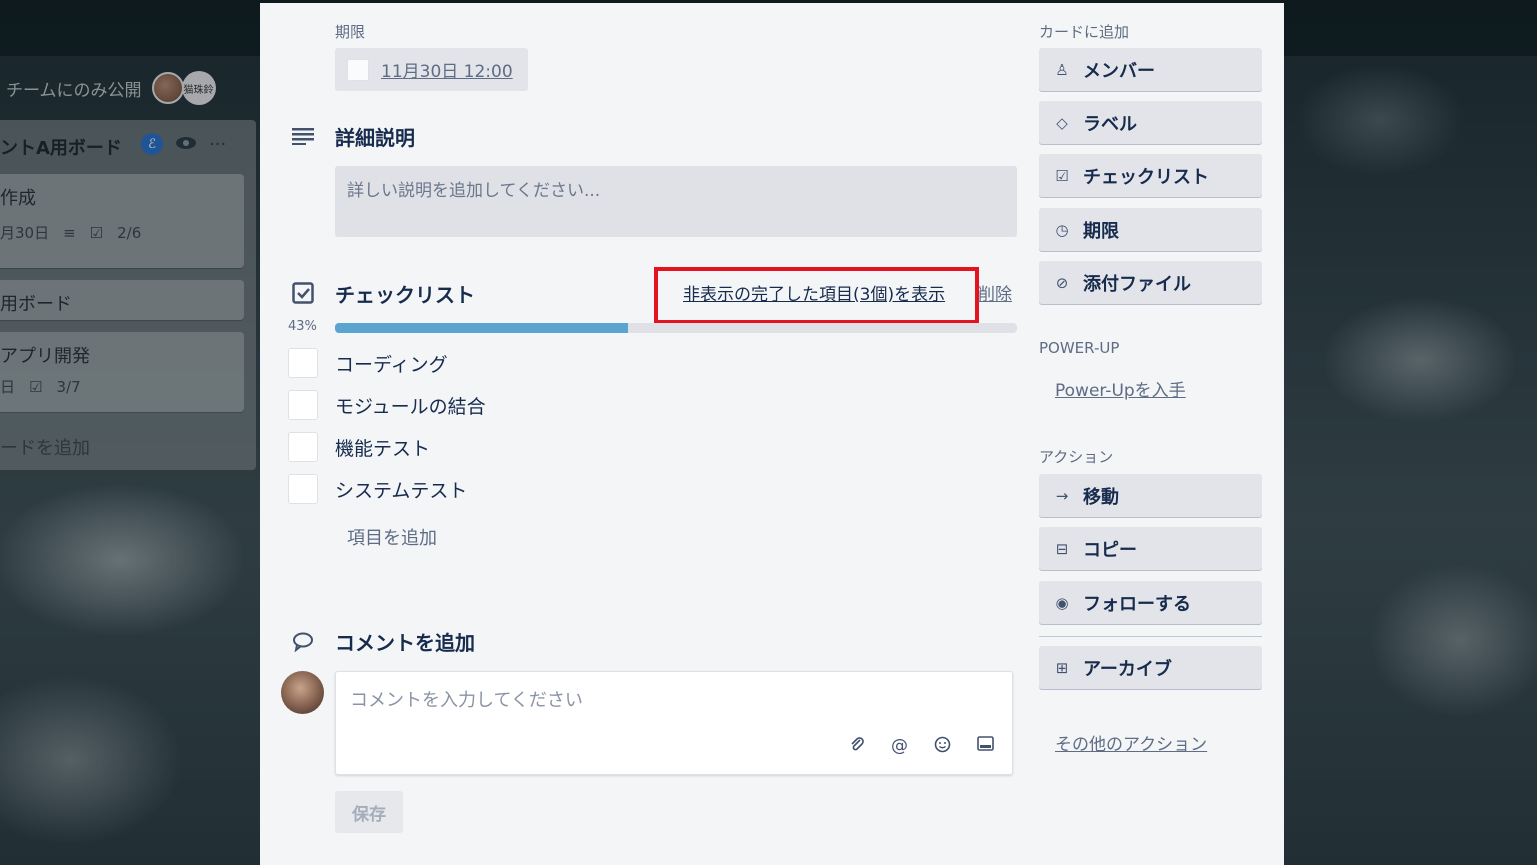  I want to click on attachment-button: ⊘ 添付ファイル, so click(1150, 282).